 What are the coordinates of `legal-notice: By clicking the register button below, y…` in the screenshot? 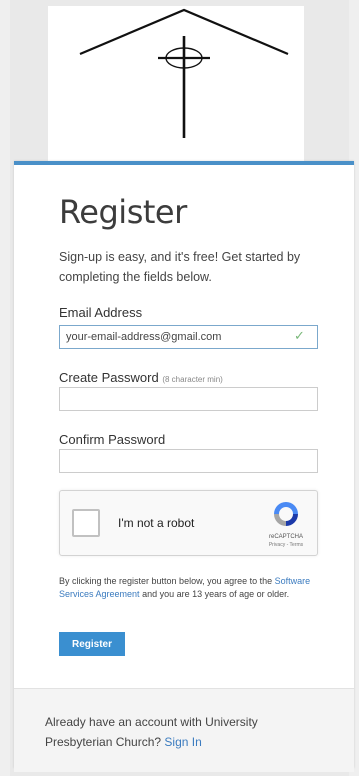 It's located at (190, 588).